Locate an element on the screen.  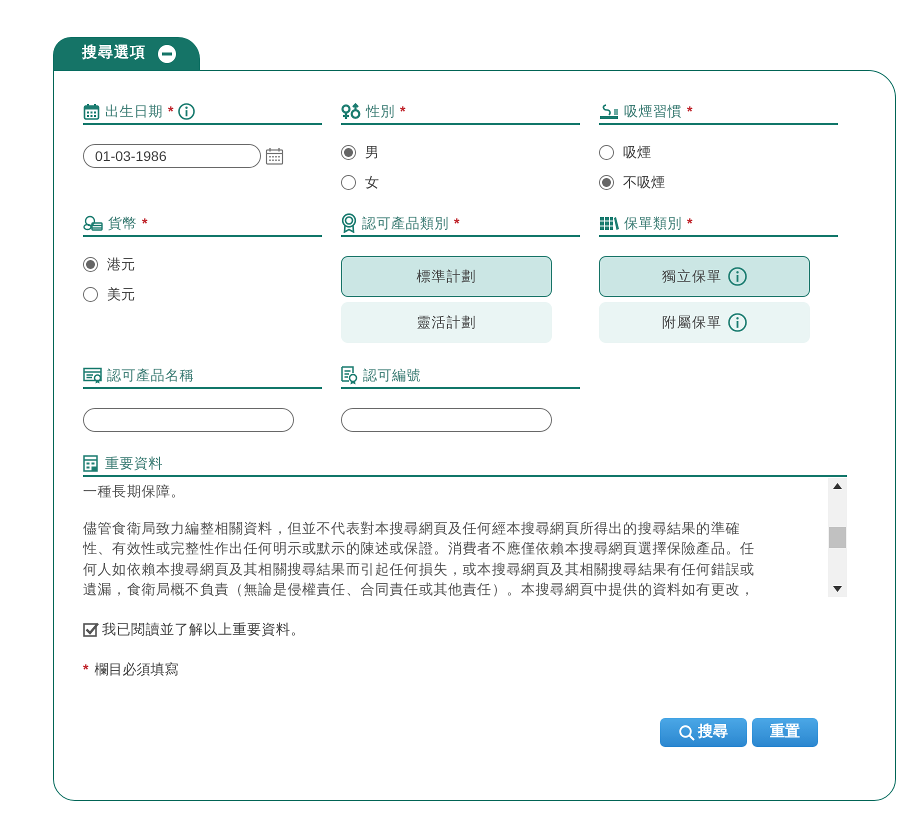
field-label: 認可產品類別 is located at coordinates (405, 223).